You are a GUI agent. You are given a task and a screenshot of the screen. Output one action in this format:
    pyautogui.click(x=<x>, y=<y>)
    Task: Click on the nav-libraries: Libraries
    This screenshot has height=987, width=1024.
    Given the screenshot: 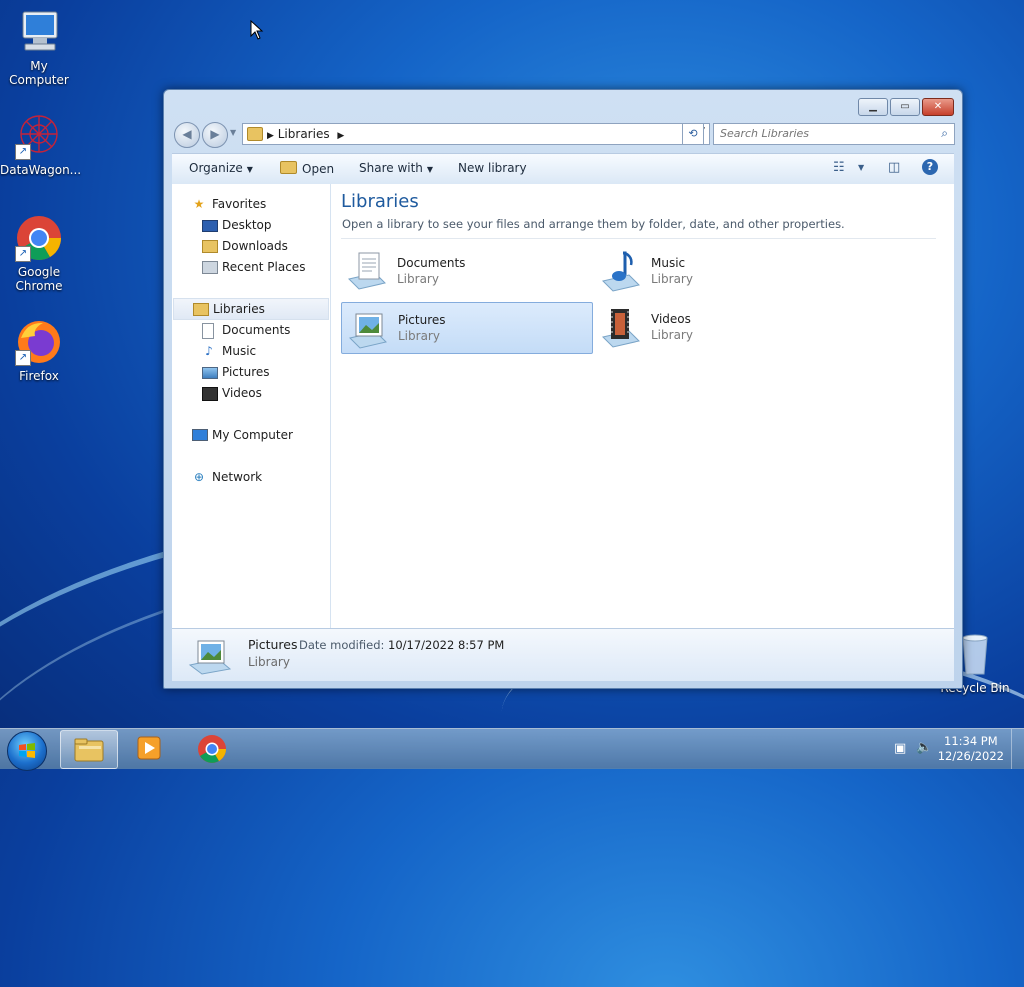 What is the action you would take?
    pyautogui.click(x=251, y=309)
    